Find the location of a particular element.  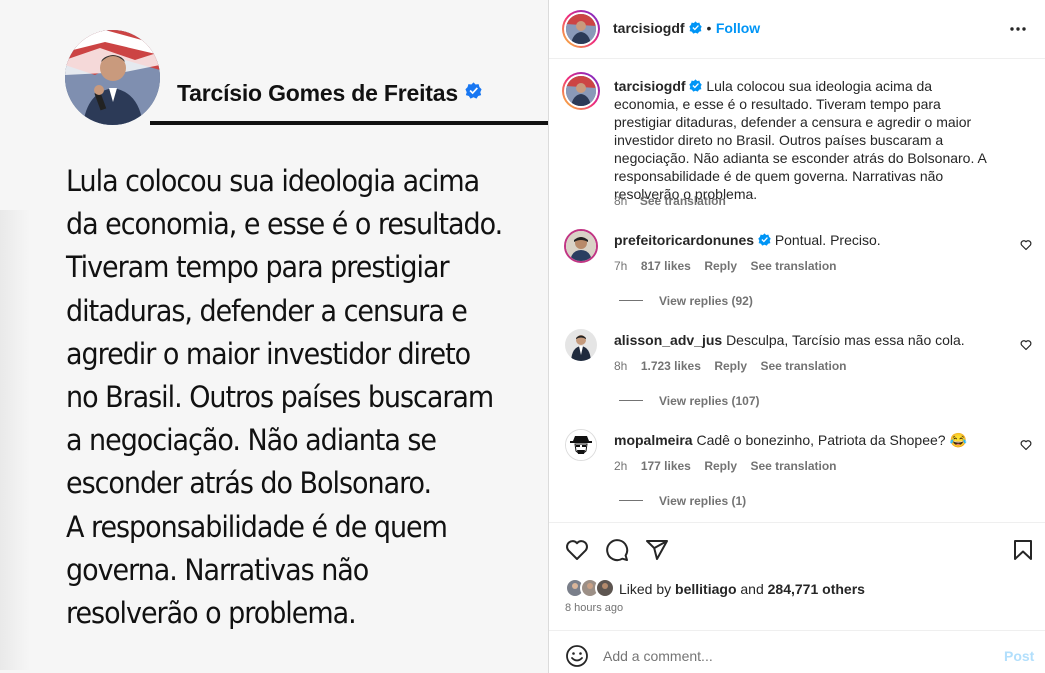

comment-username: mopalmeira is located at coordinates (653, 440).